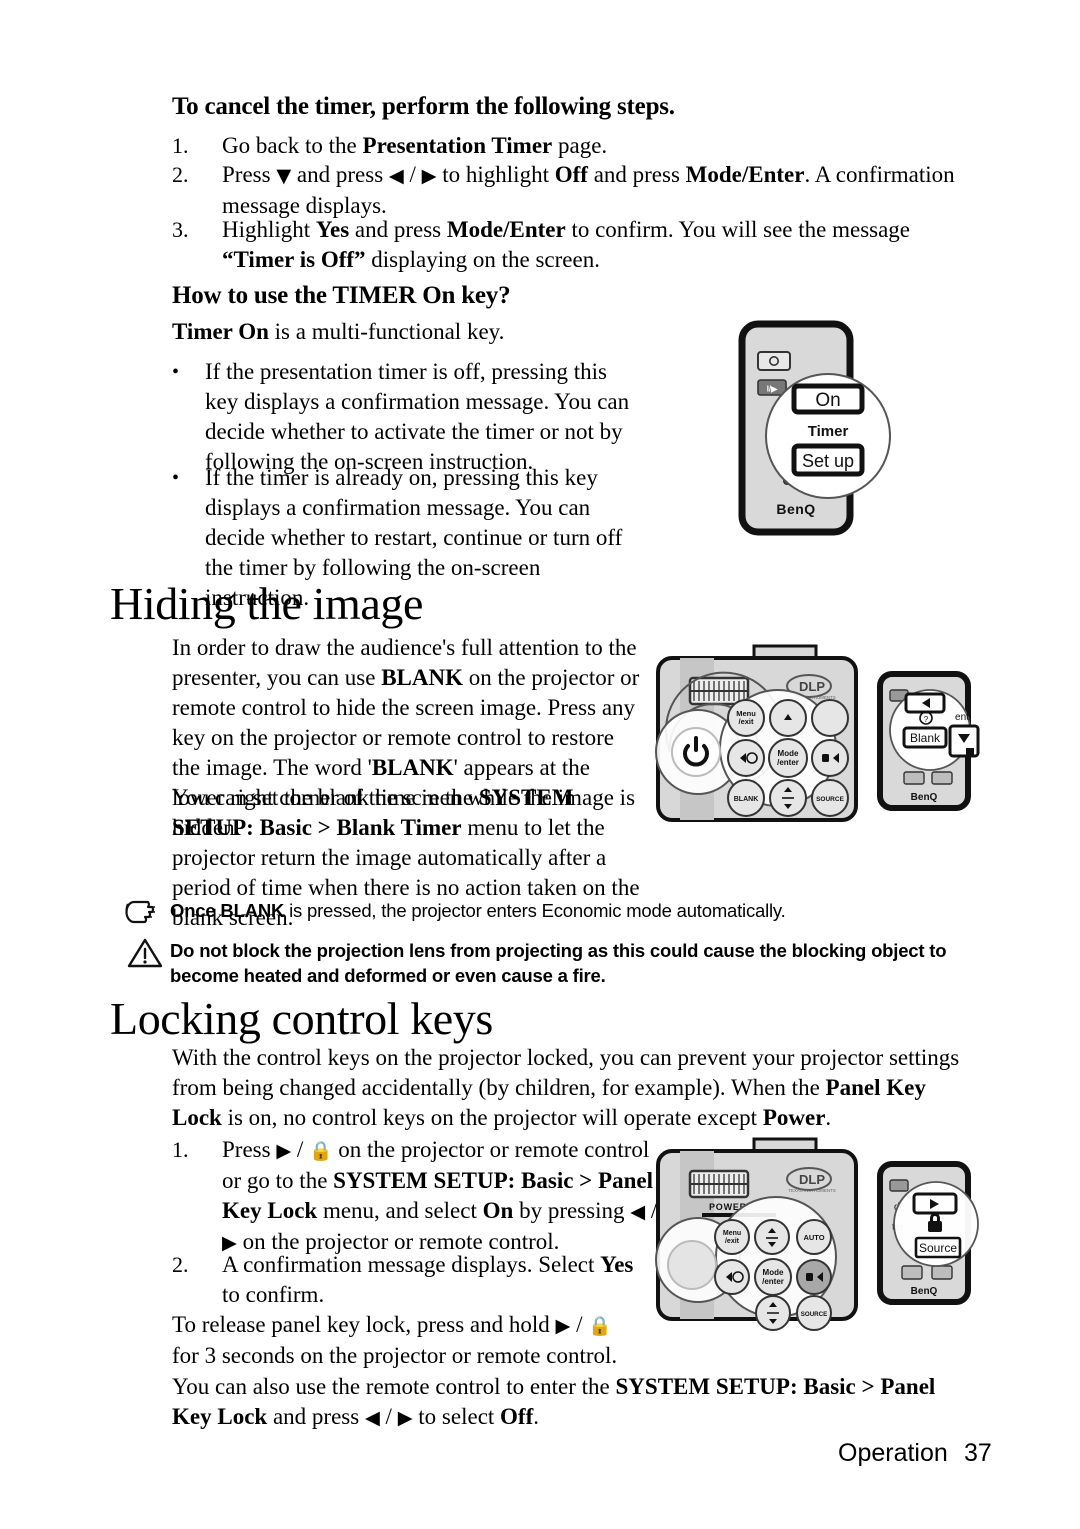 The image size is (1080, 1529). I want to click on remote-control-blank-illustration: BenQ ? ent Blank, so click(930, 743).